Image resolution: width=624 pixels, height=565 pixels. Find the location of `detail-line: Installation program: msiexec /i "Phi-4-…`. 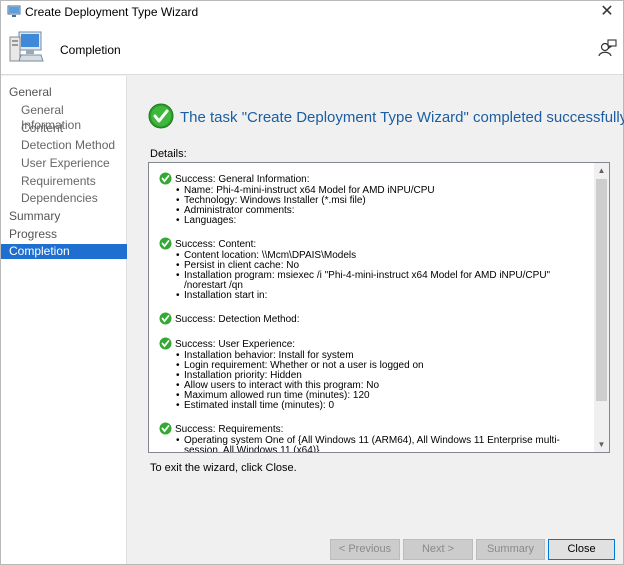

detail-line: Installation program: msiexec /i "Phi-4-… is located at coordinates (382, 281).